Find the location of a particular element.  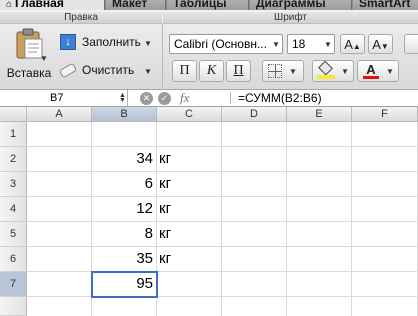

tab-layout: Макет is located at coordinates (136, 5).